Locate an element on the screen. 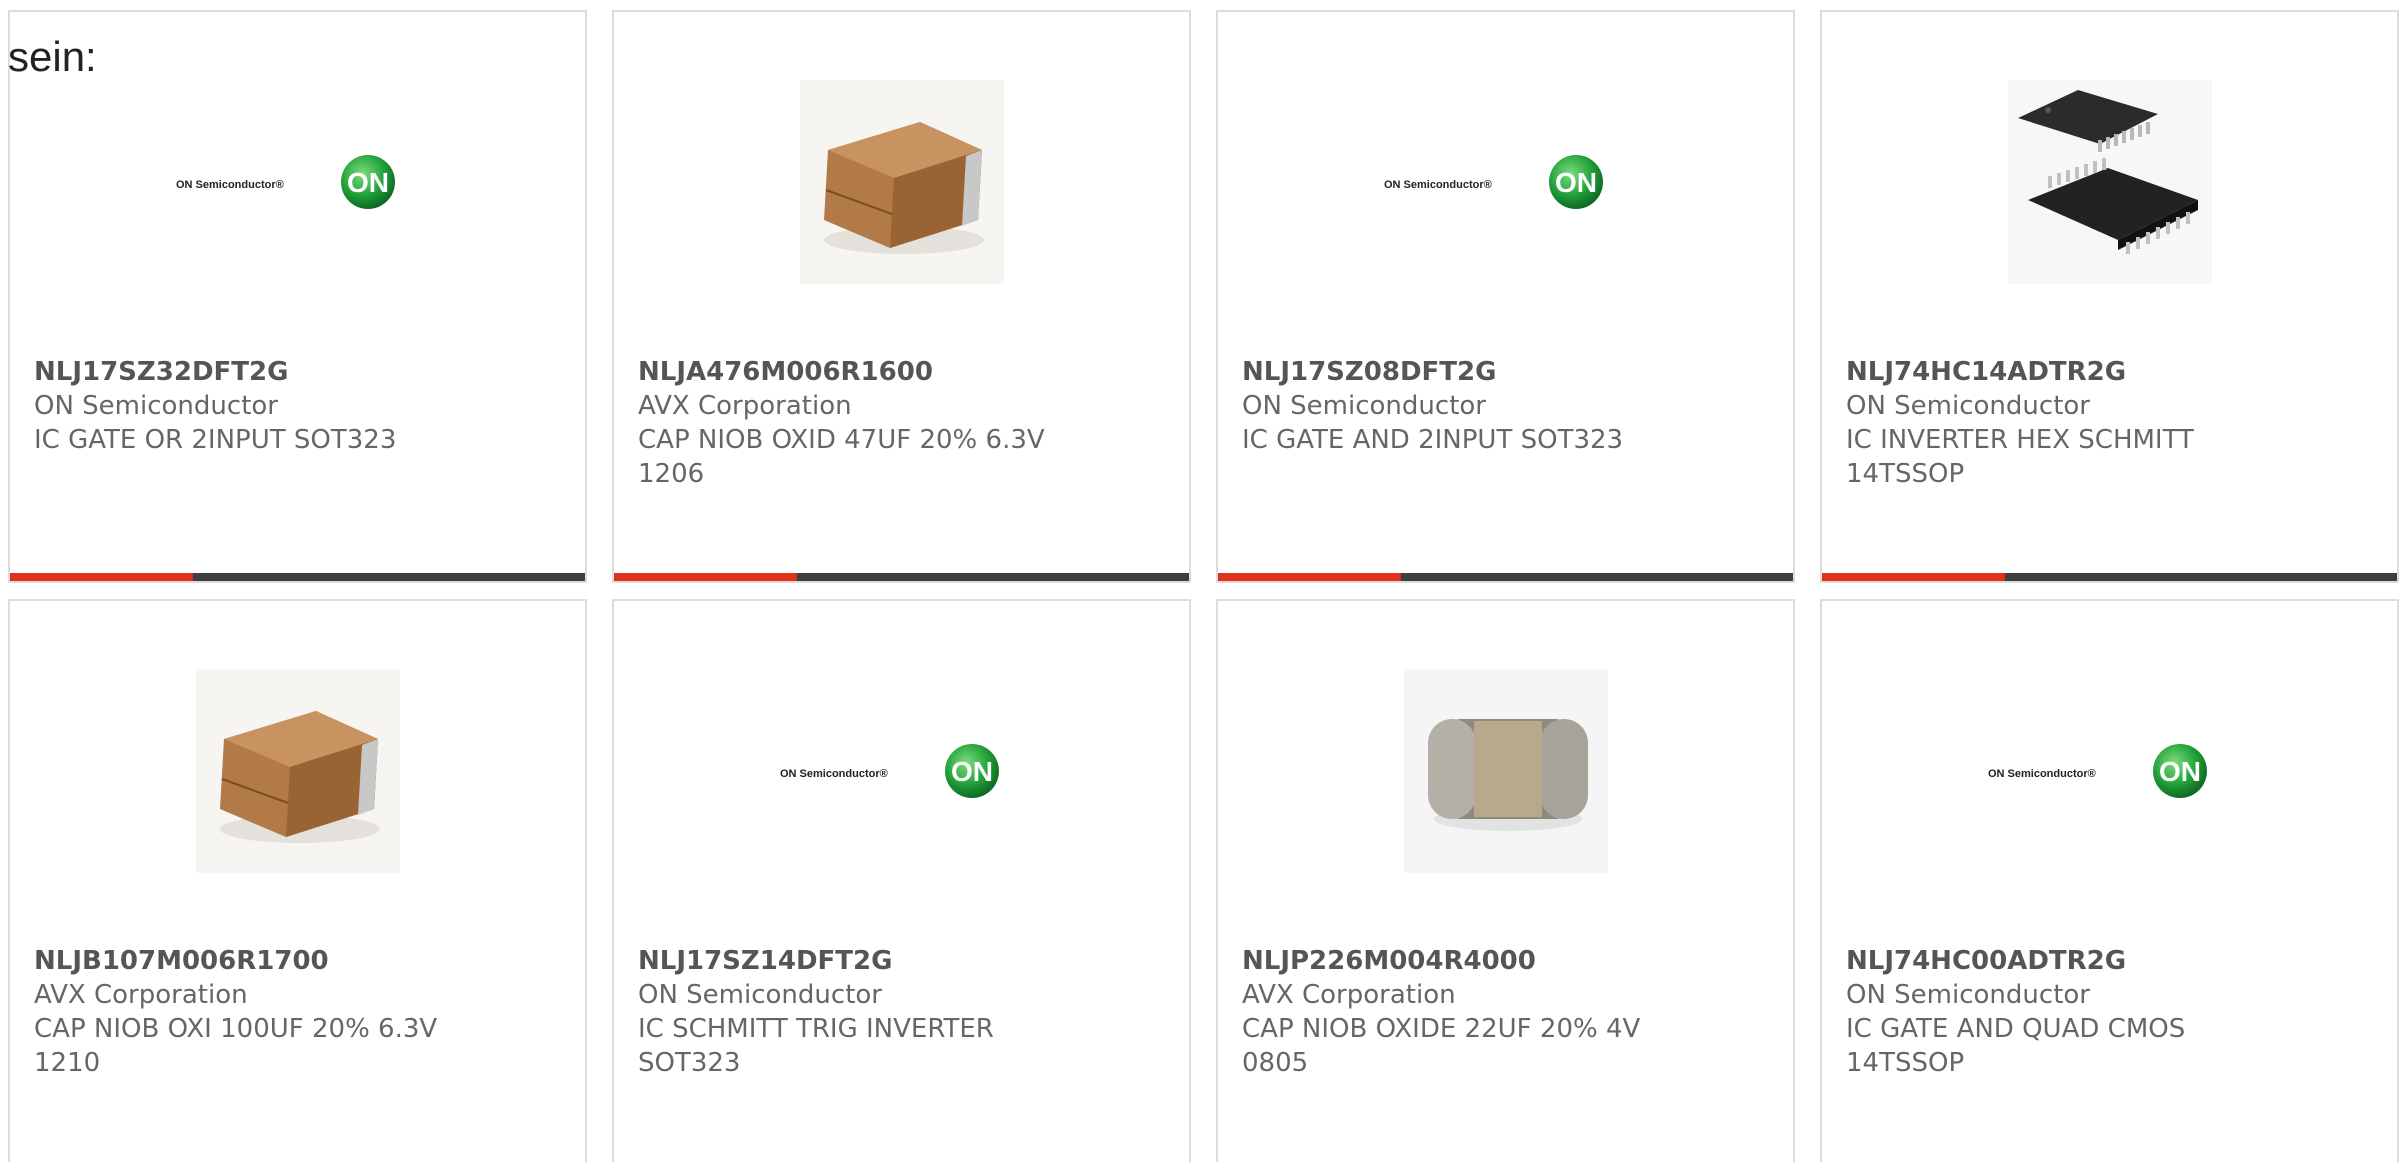 The image size is (2400, 1162). part-number-link: NLJ17SZ14DFT2G is located at coordinates (858, 961).